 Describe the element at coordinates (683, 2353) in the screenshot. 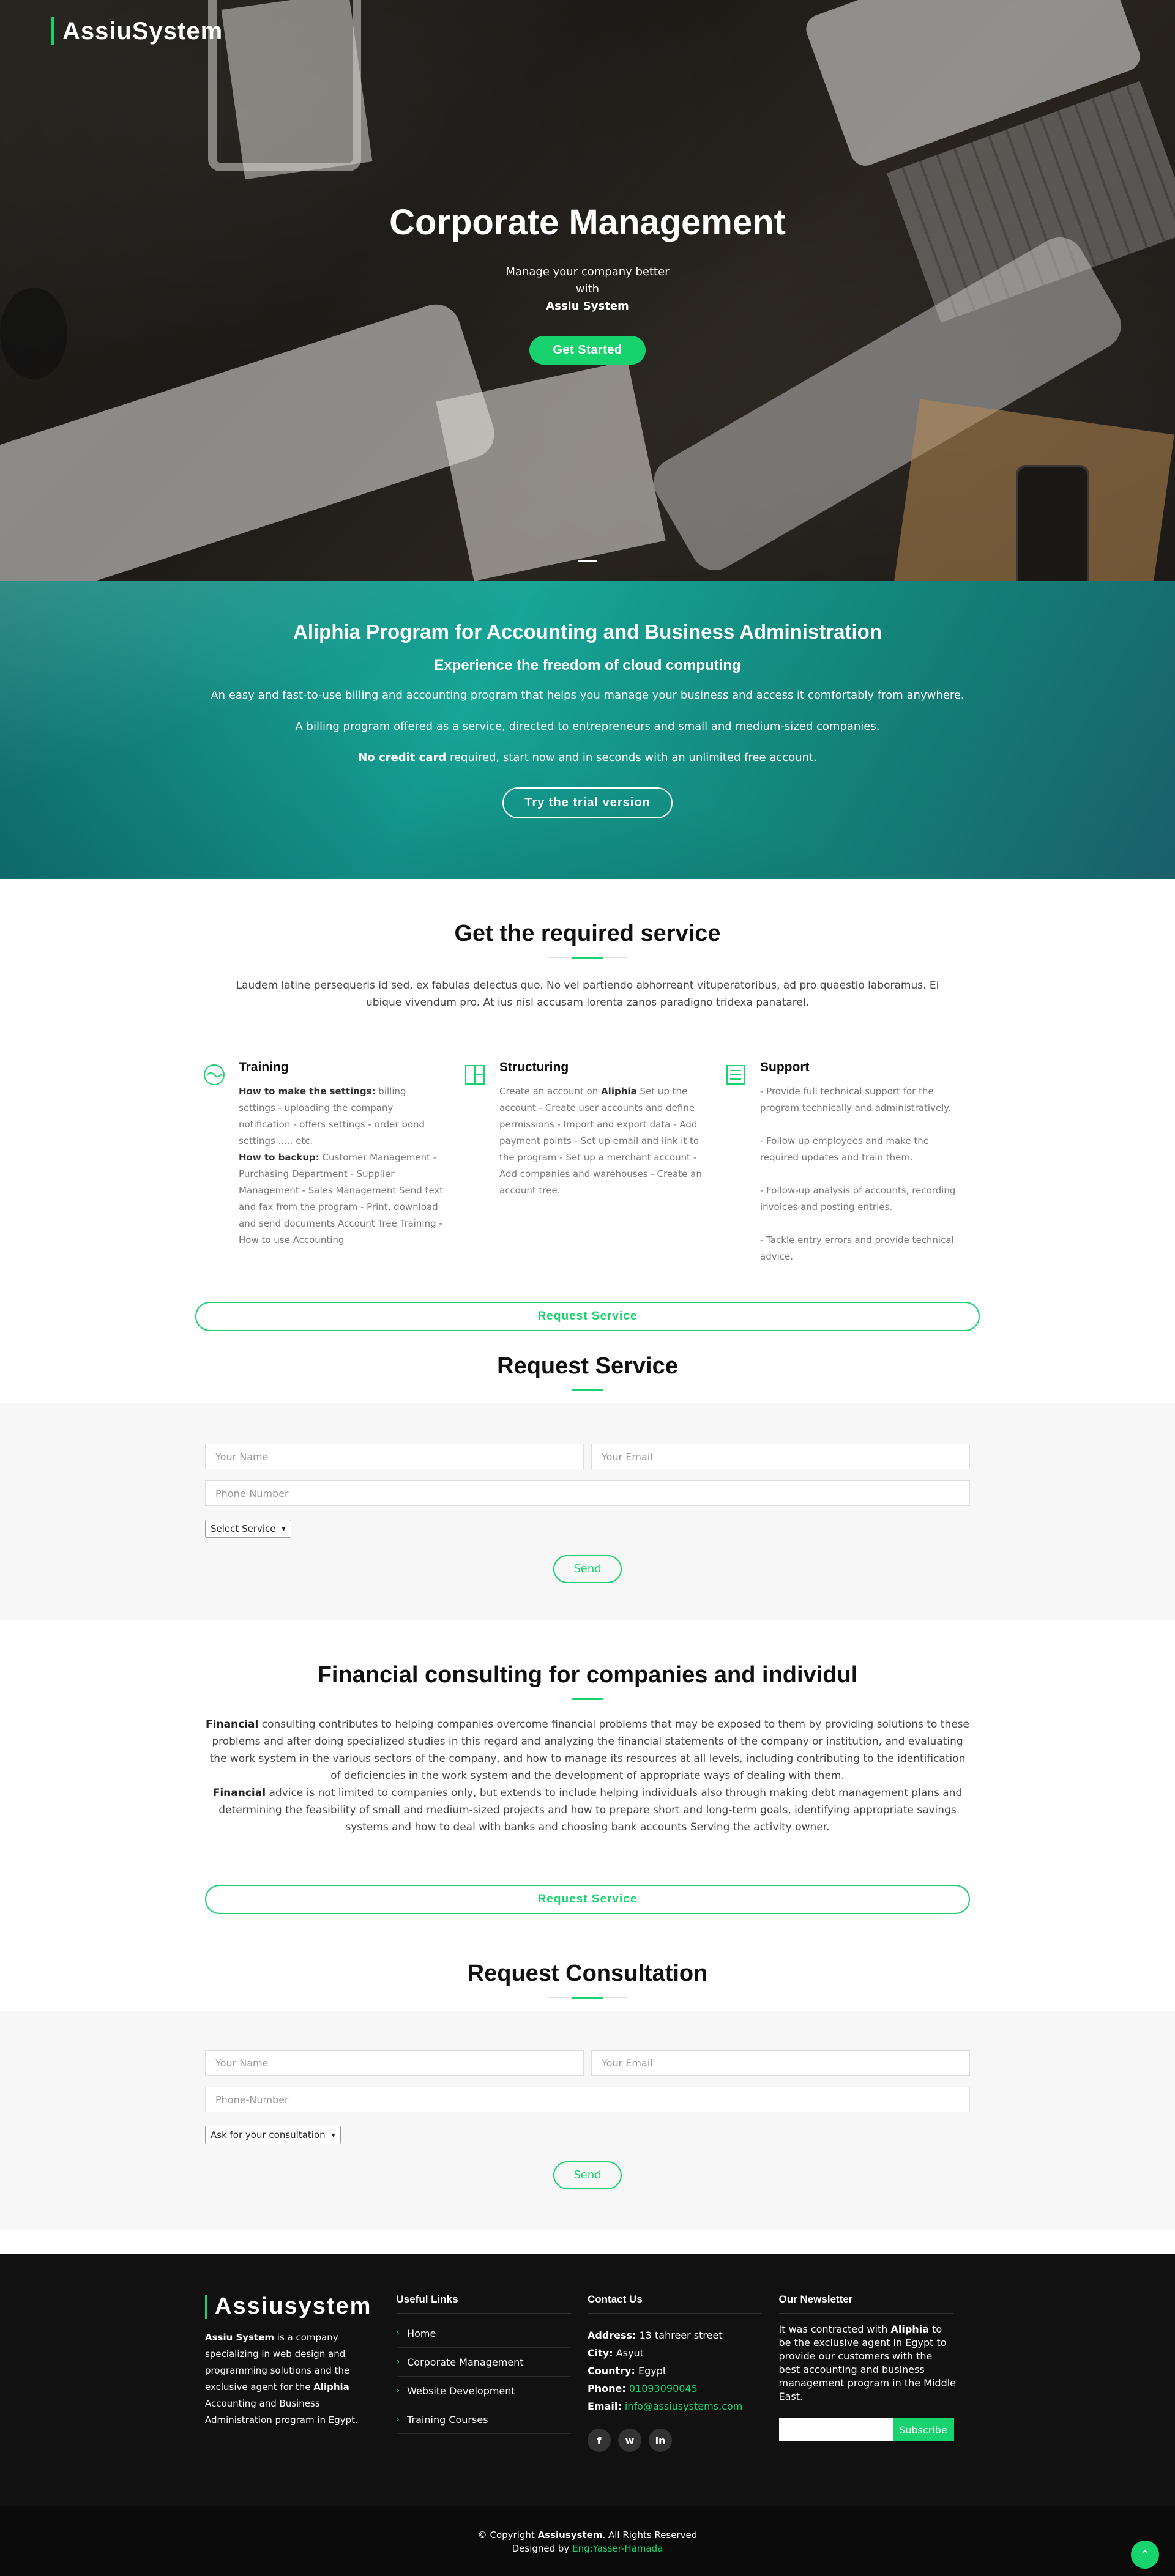

I see `contact-city: City: Asyut` at that location.